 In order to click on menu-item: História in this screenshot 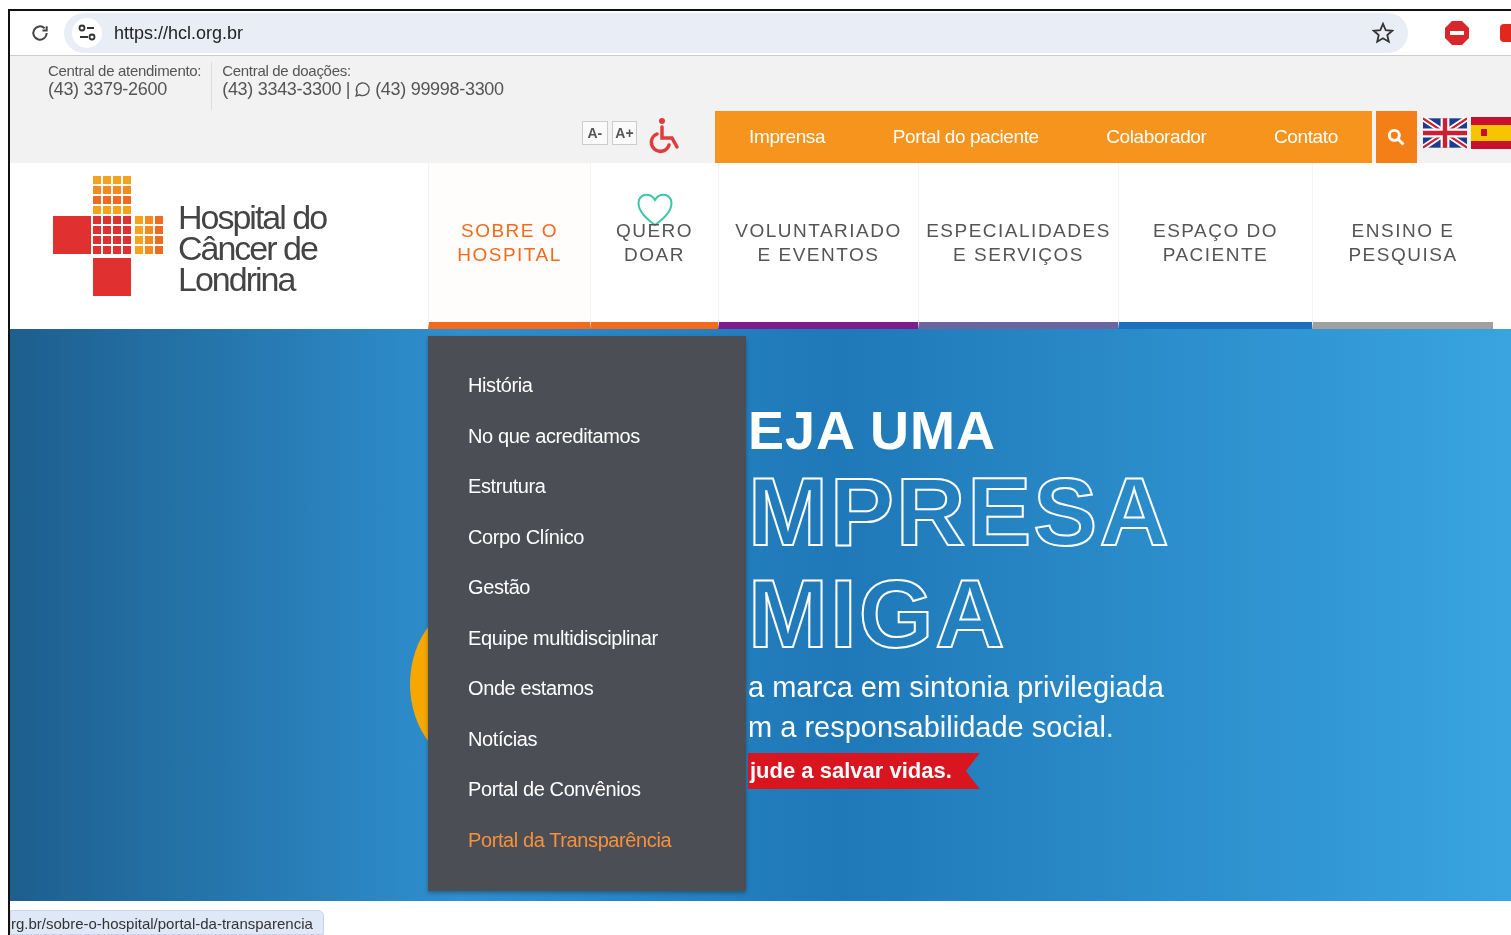, I will do `click(587, 385)`.